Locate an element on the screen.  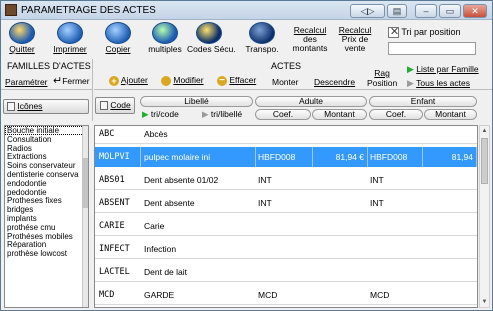
cell-code: CARIE is located at coordinates (112, 226).